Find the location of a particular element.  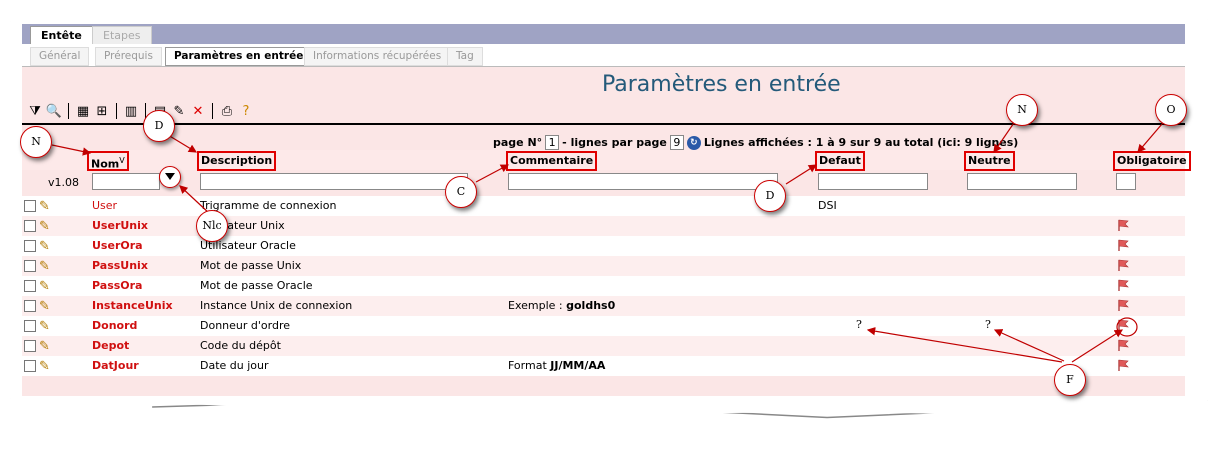

annotation-o: O is located at coordinates (1171, 110).